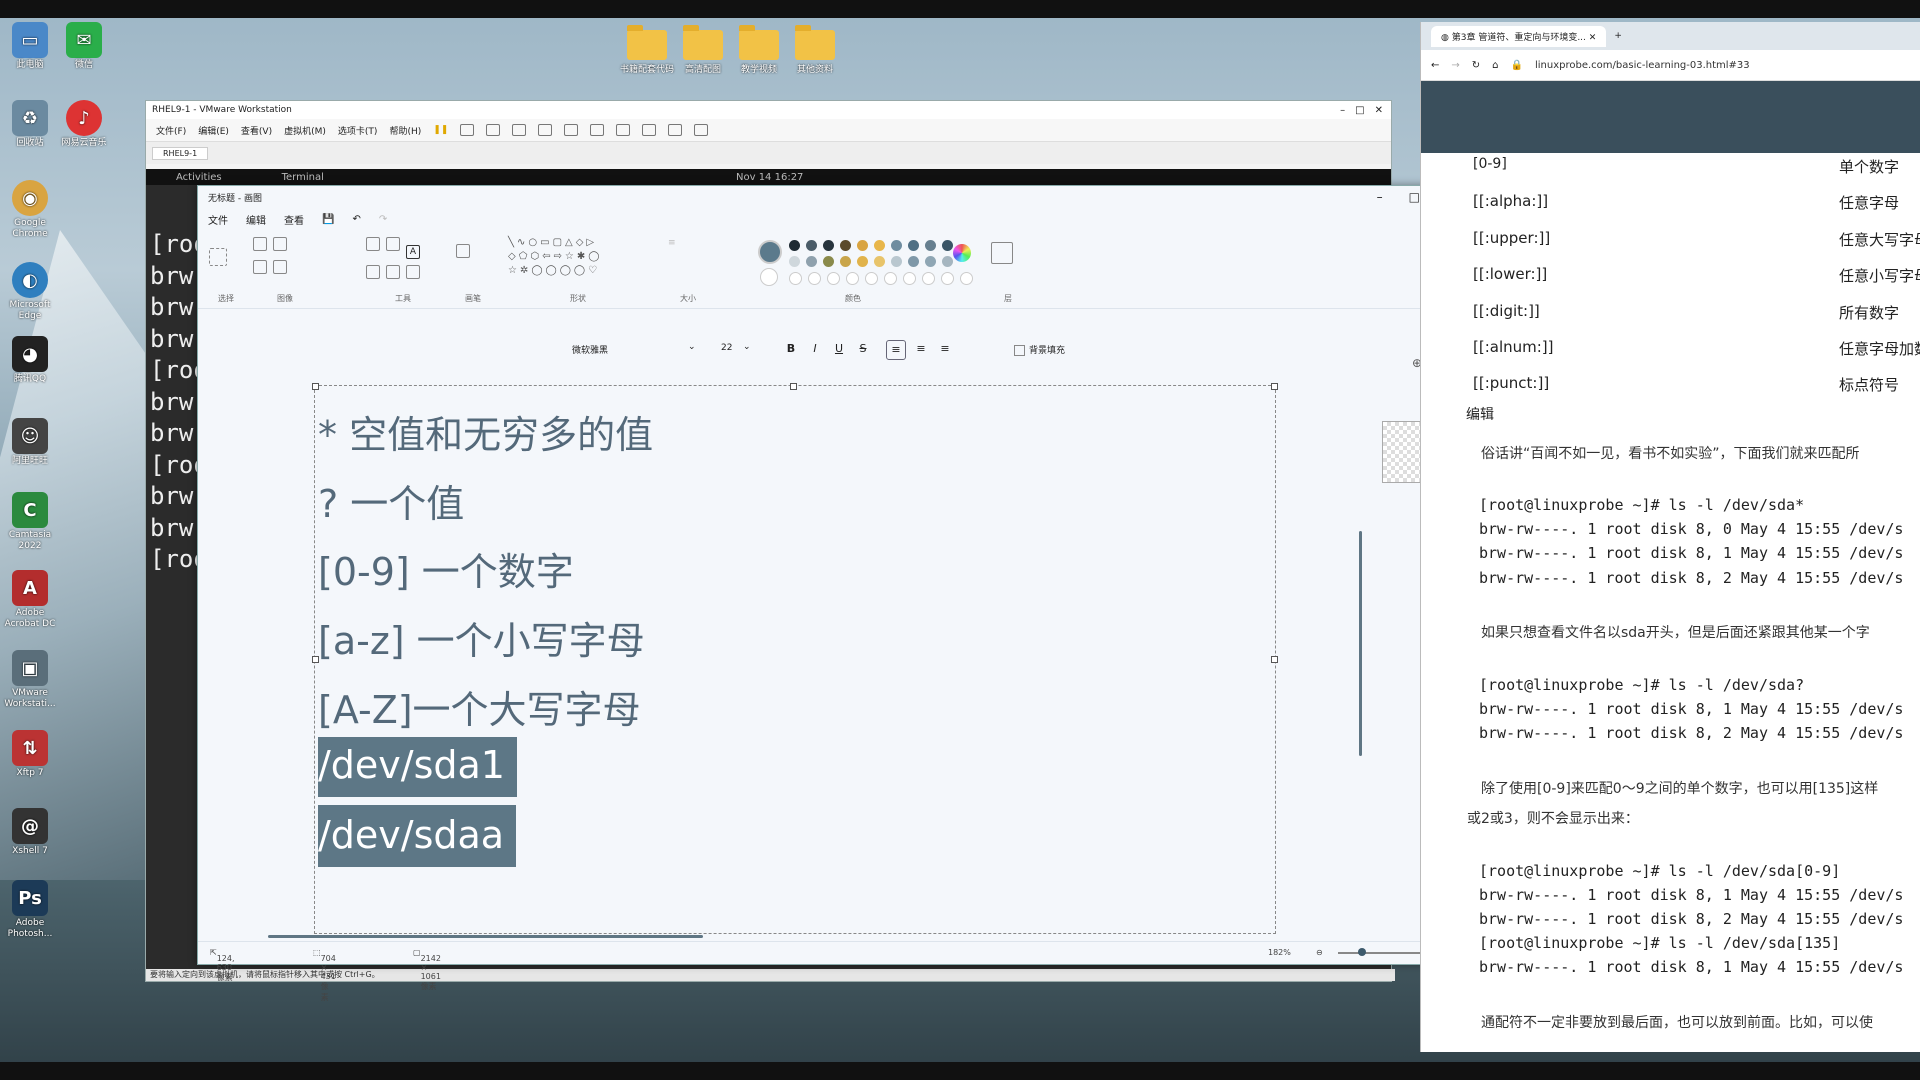 The height and width of the screenshot is (1080, 1920). What do you see at coordinates (356, 219) in the screenshot?
I see `undo-icon: ↶` at bounding box center [356, 219].